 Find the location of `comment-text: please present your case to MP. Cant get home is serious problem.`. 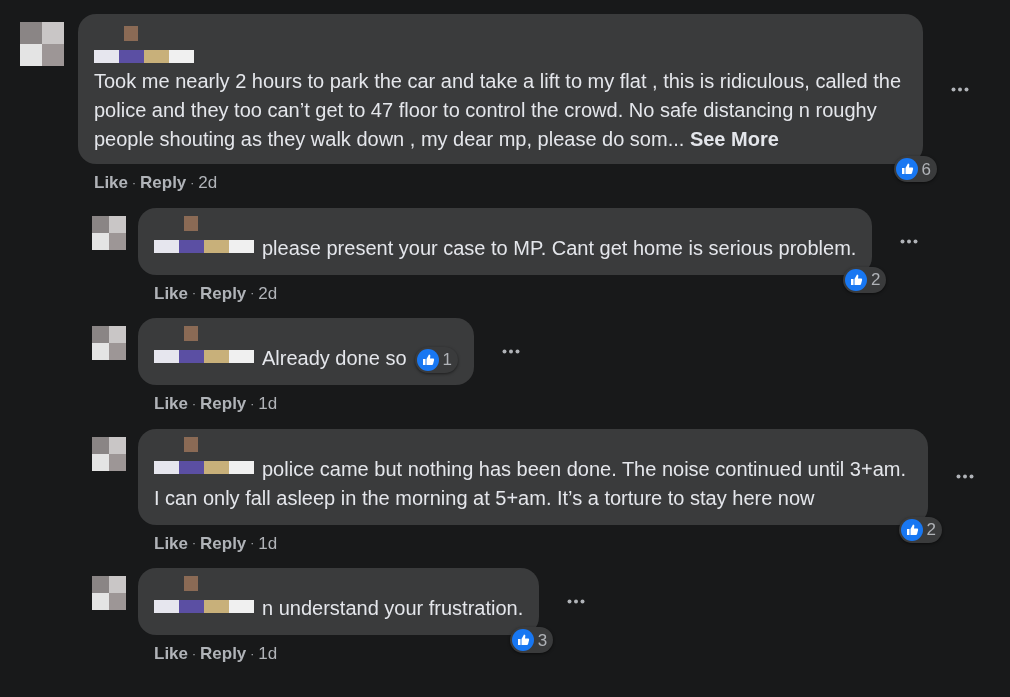

comment-text: please present your case to MP. Cant get home is serious problem. is located at coordinates (559, 247).